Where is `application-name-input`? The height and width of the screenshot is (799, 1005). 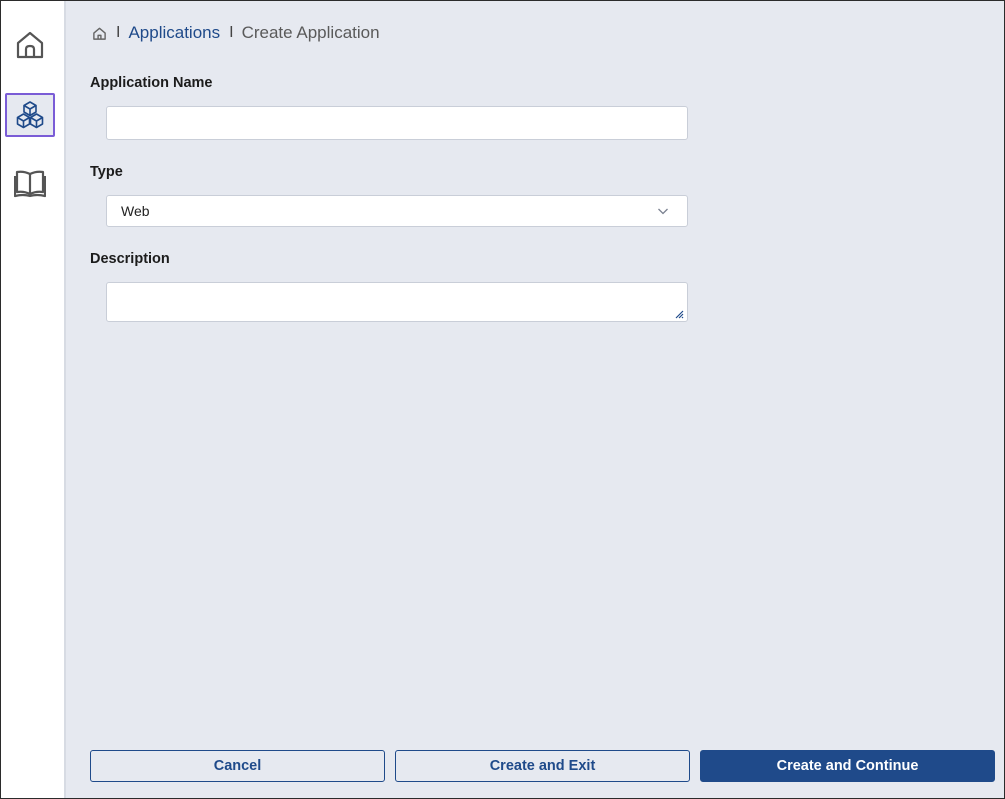
application-name-input is located at coordinates (397, 123).